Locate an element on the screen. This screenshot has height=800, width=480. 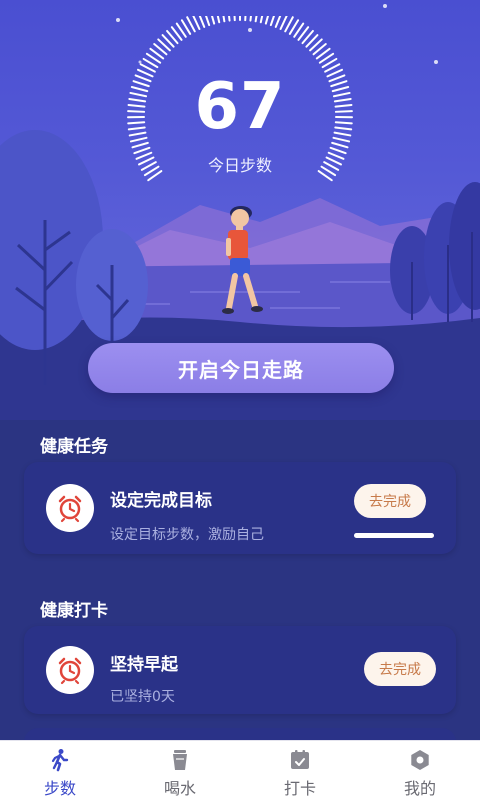
checkin-section-title: 健康打卡 is located at coordinates (74, 611).